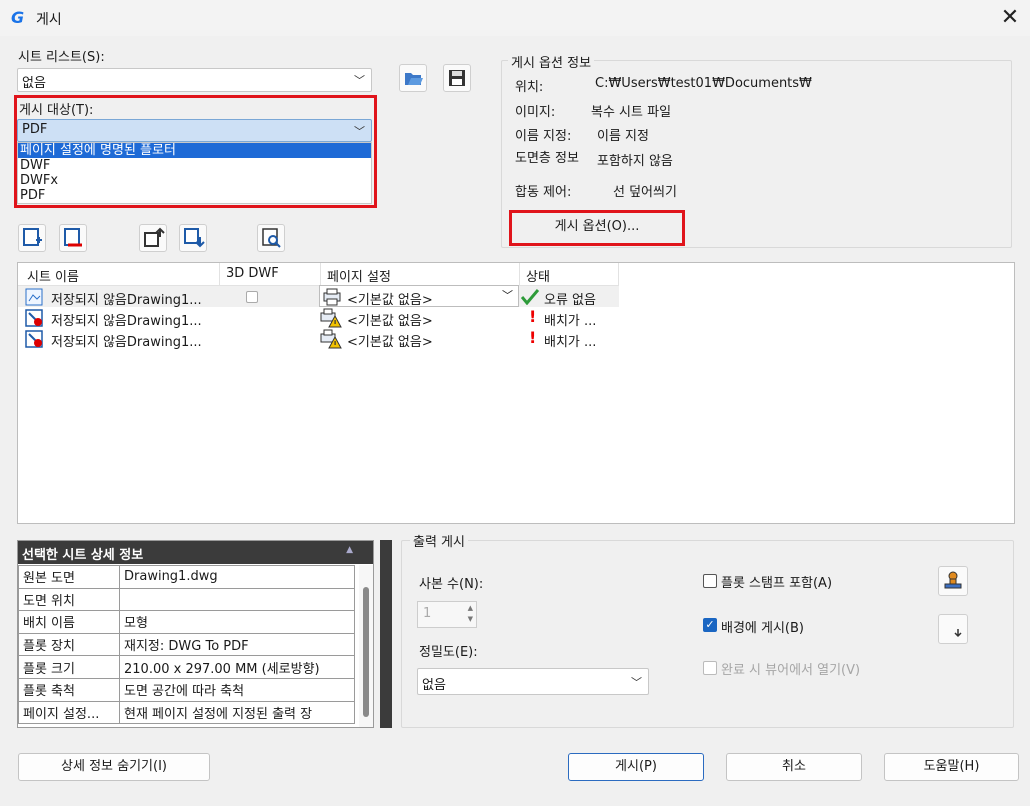  Describe the element at coordinates (515, 18) in the screenshot. I see `title-bar` at that location.